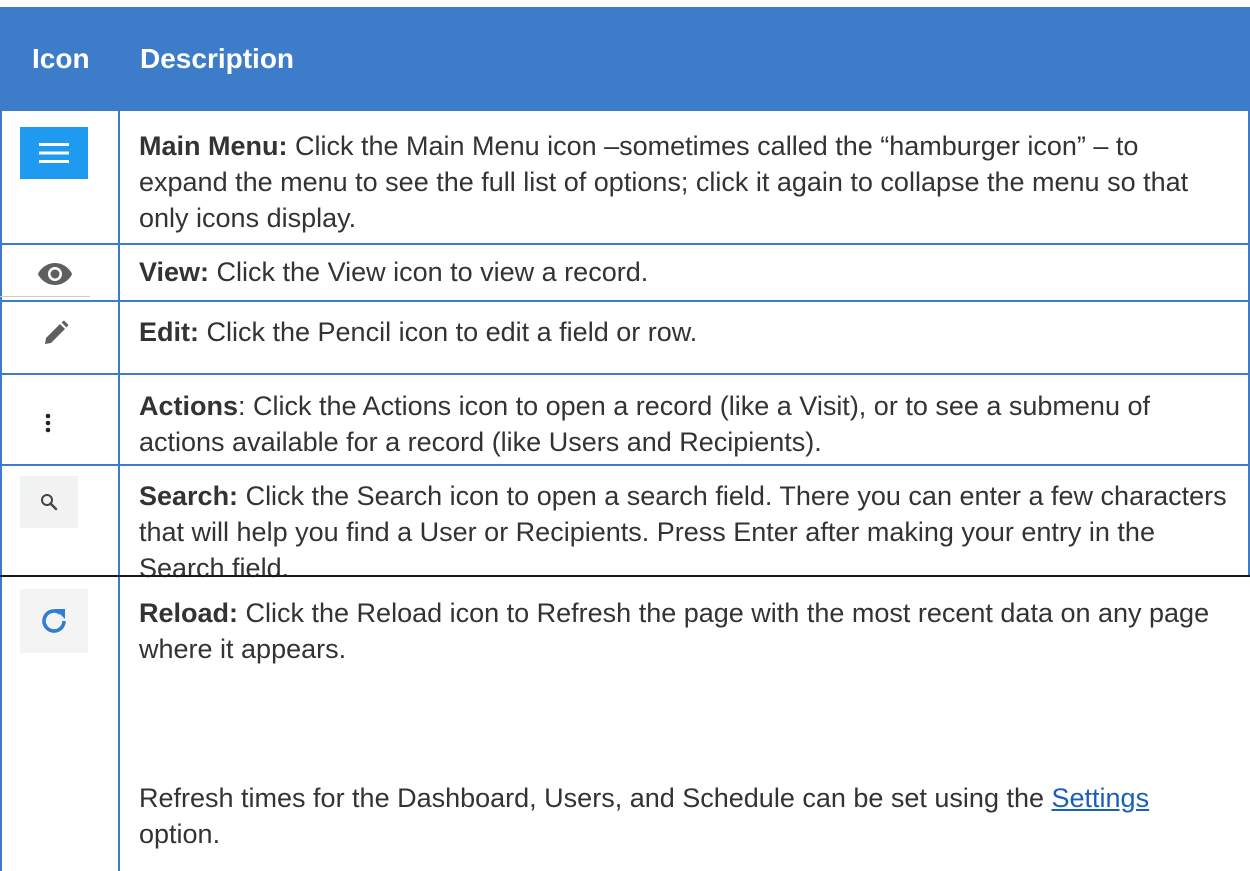 This screenshot has width=1250, height=871. Describe the element at coordinates (56, 333) in the screenshot. I see `pencil-icon` at that location.